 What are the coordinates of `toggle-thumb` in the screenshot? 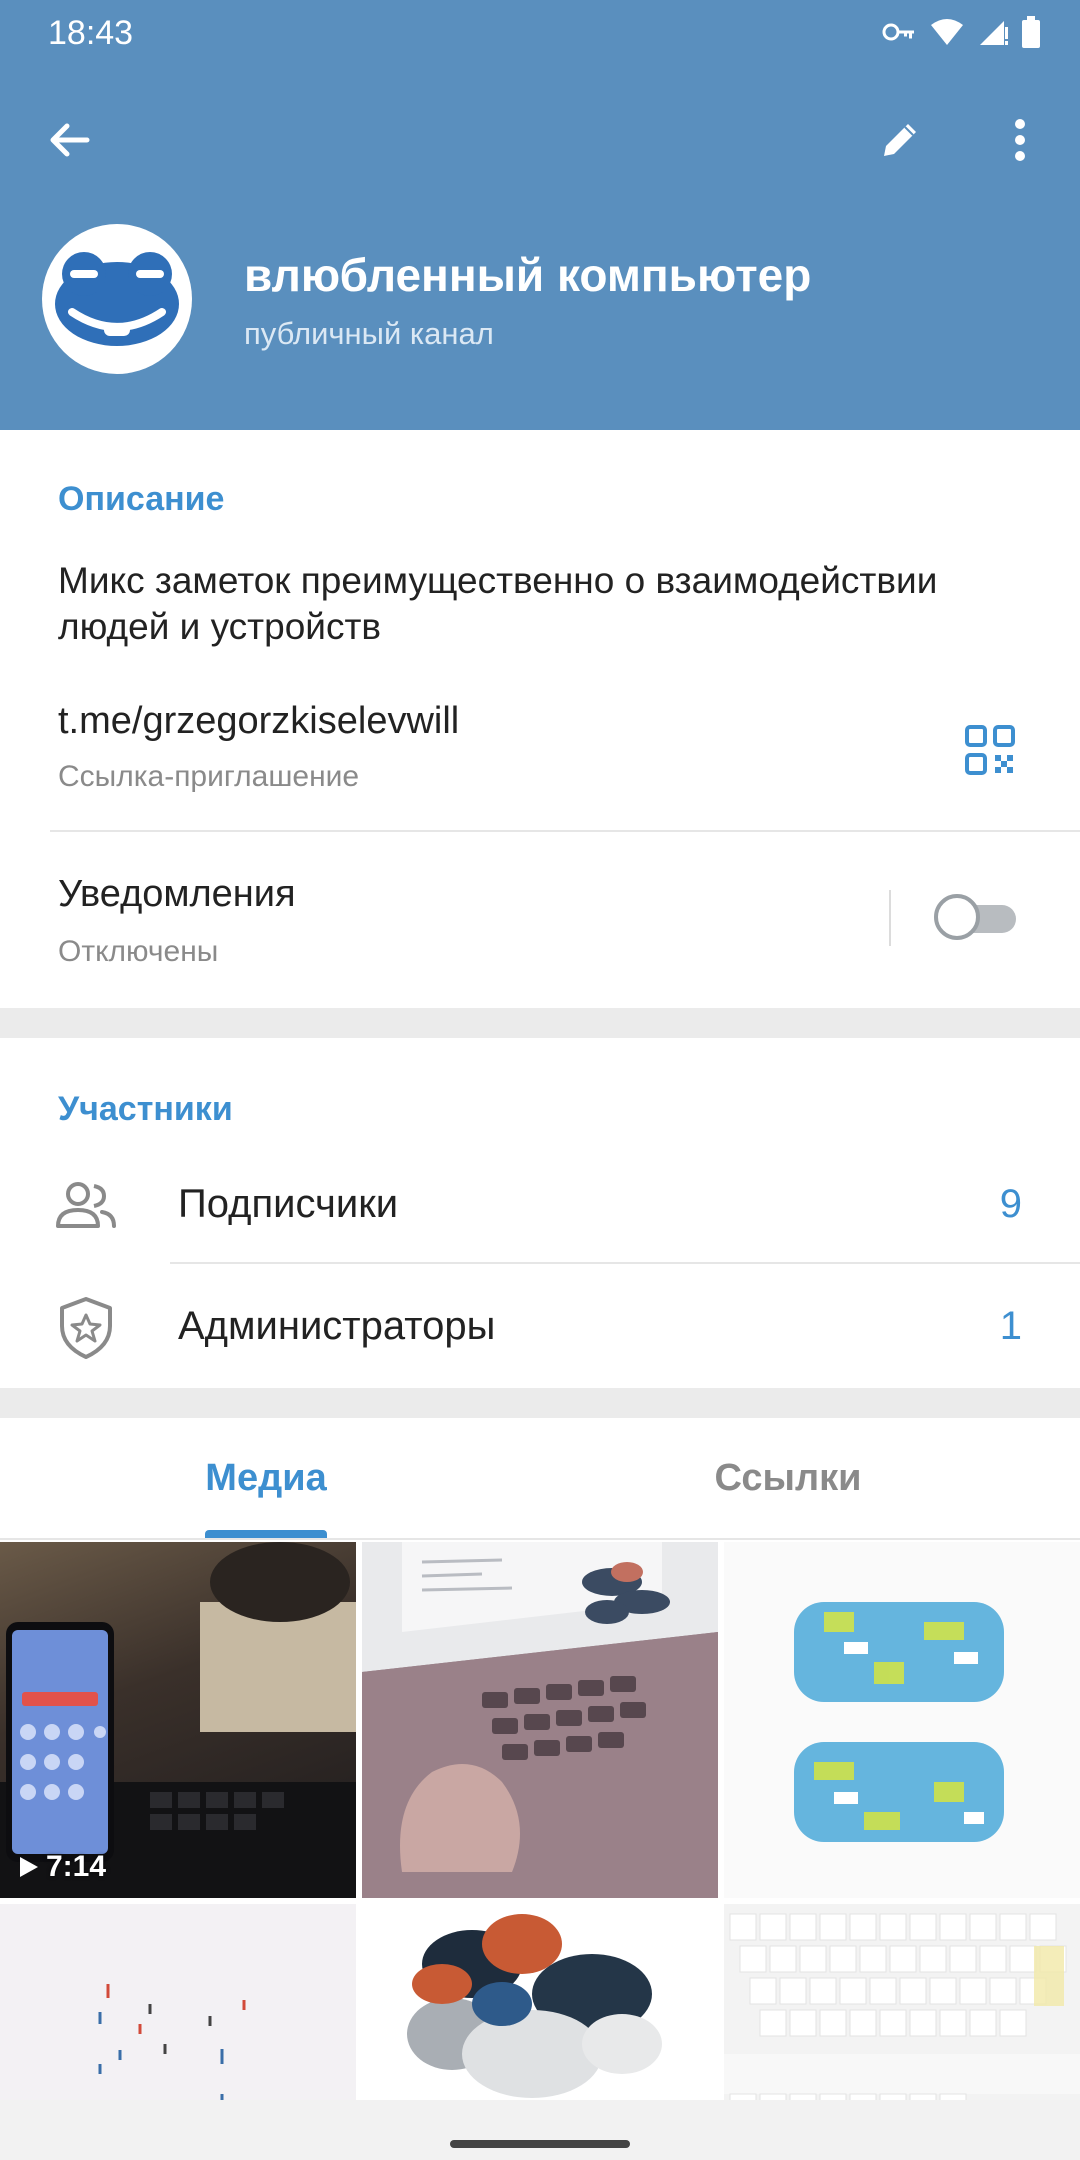 It's located at (957, 917).